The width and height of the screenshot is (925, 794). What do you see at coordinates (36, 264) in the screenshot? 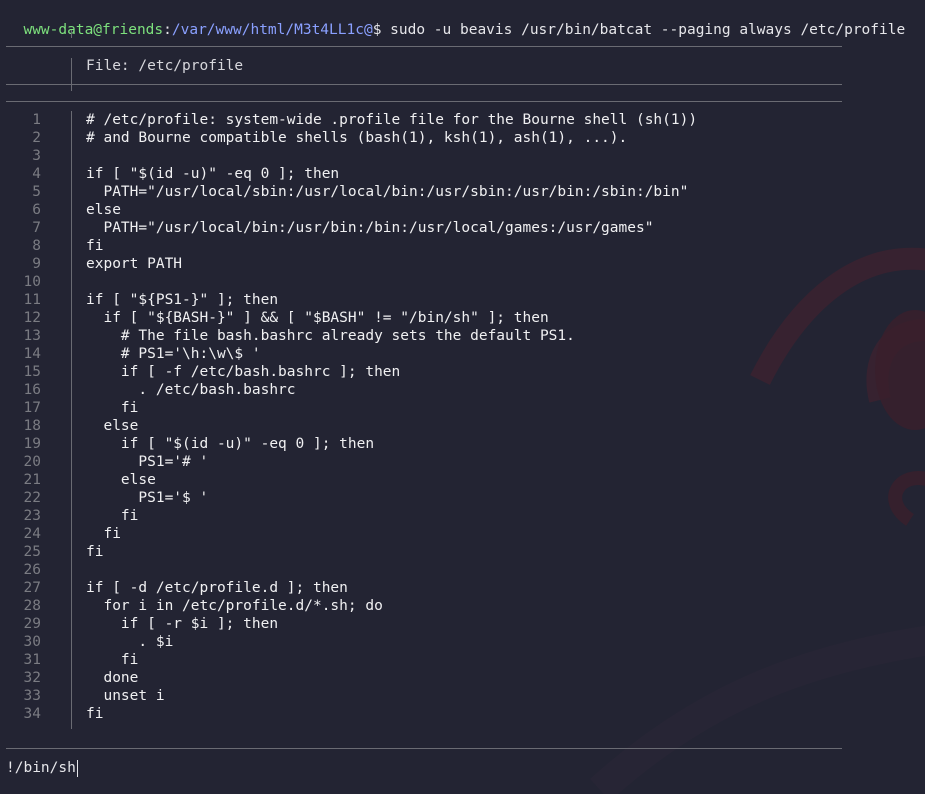
I see `line-number: 9` at bounding box center [36, 264].